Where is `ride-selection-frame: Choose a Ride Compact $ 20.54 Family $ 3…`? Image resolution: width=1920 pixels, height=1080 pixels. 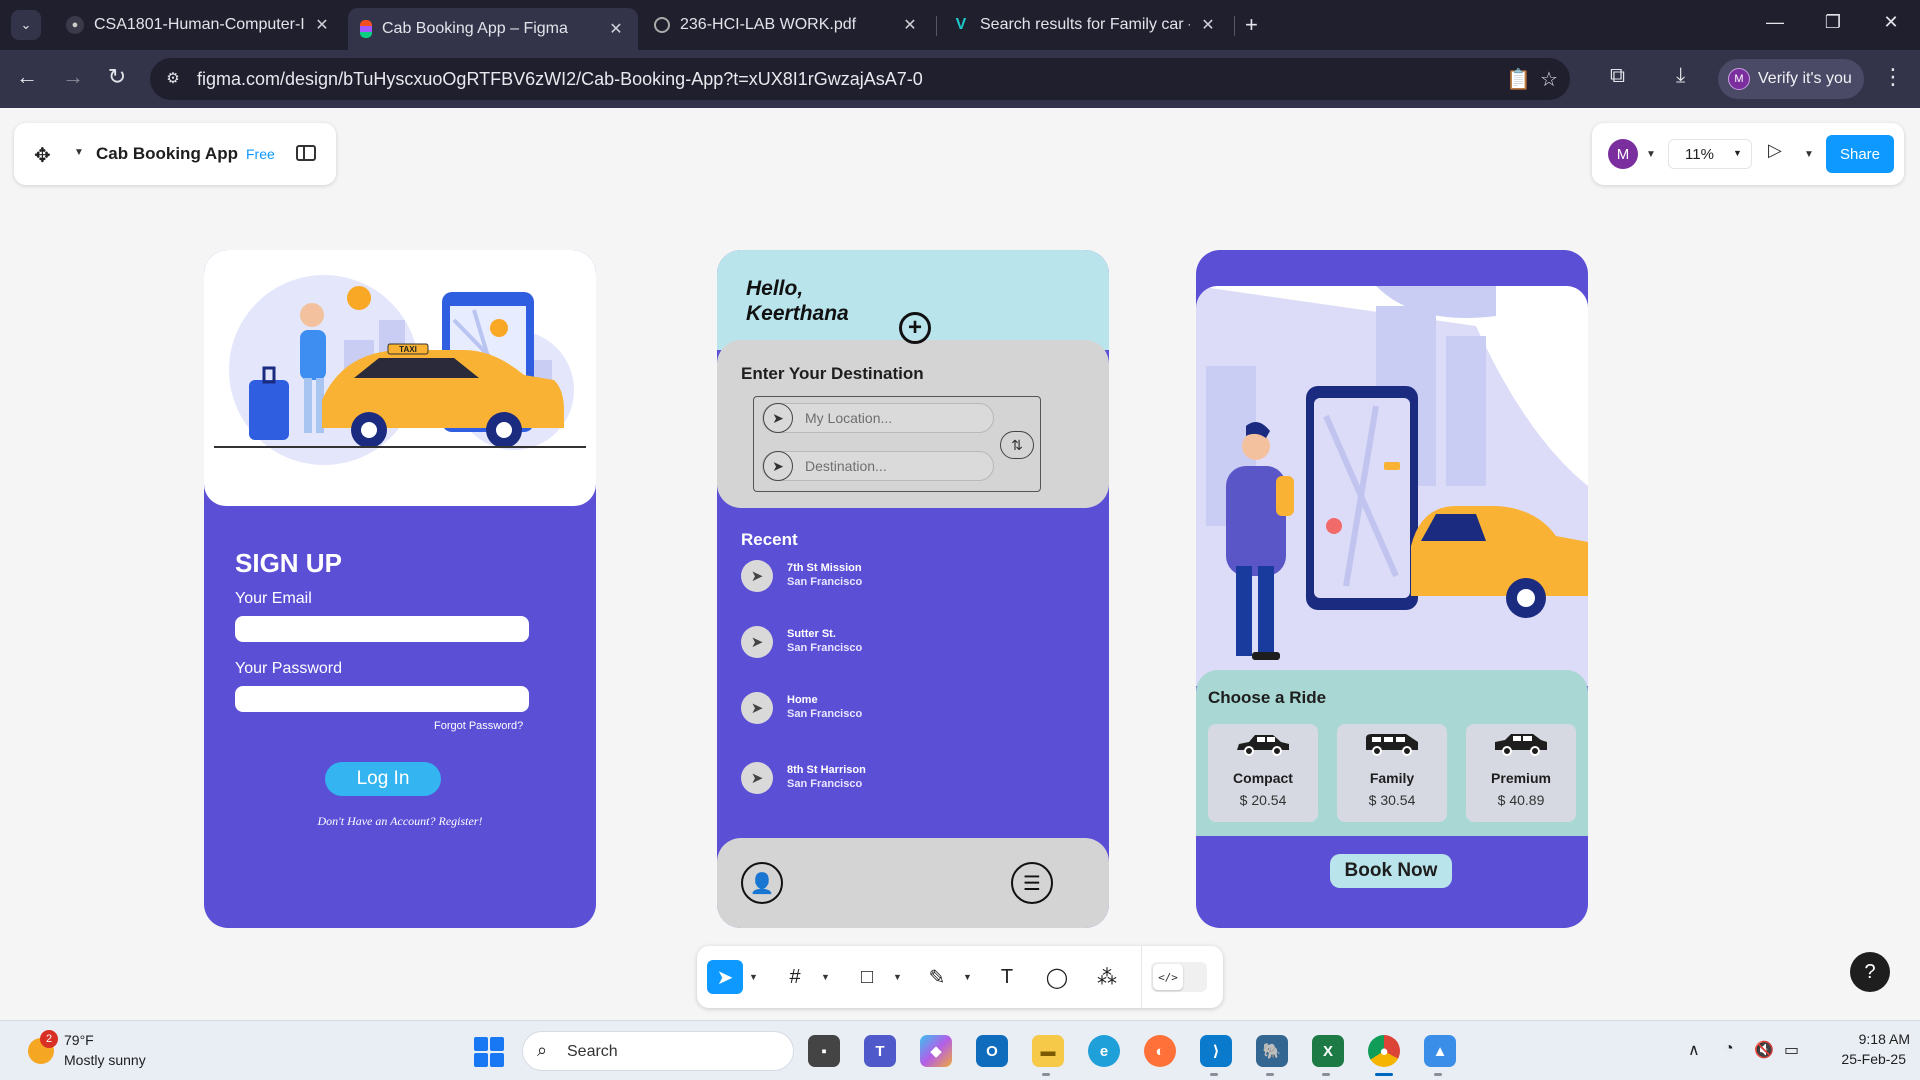
ride-selection-frame: Choose a Ride Compact $ 20.54 Family $ 3… is located at coordinates (1392, 589).